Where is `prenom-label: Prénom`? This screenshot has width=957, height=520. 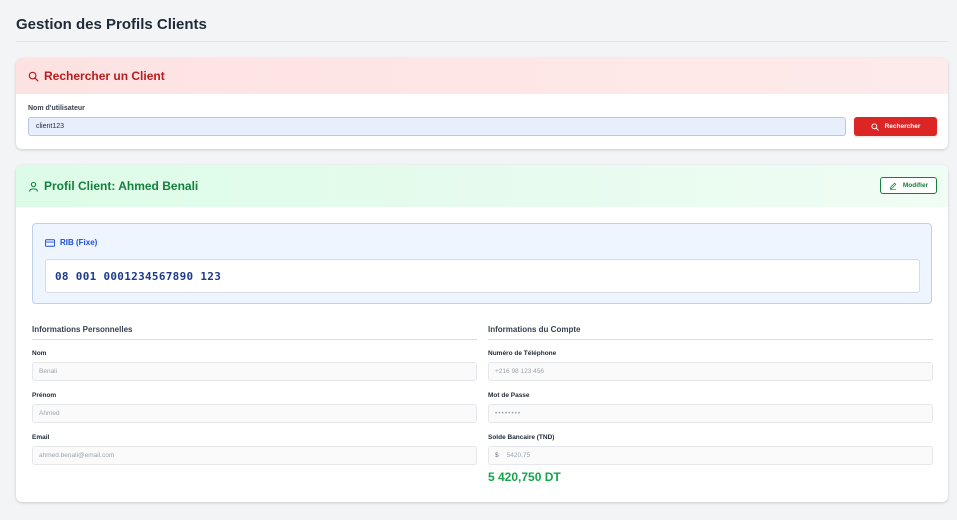
prenom-label: Prénom is located at coordinates (44, 395).